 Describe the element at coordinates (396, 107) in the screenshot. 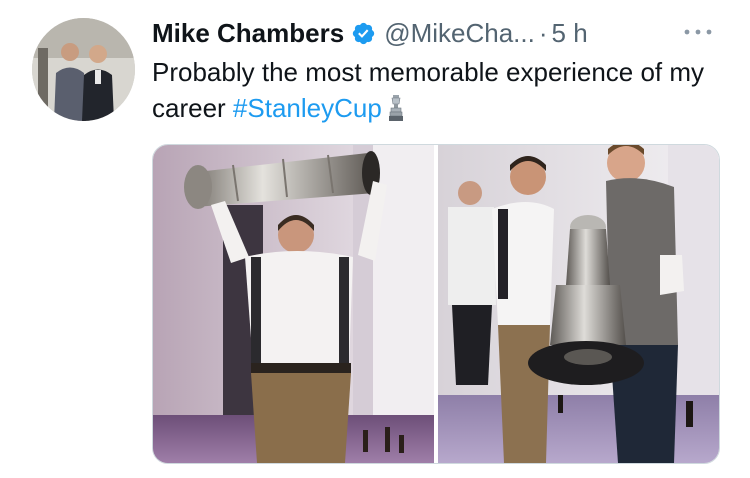

I see `trophy-cup-icon` at that location.